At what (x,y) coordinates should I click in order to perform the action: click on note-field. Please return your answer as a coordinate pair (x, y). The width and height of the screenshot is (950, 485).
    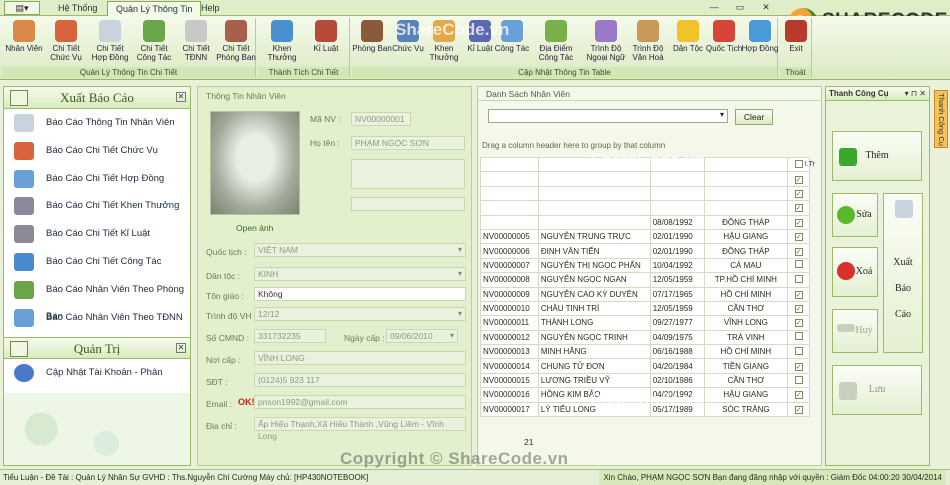
    Looking at the image, I should click on (408, 174).